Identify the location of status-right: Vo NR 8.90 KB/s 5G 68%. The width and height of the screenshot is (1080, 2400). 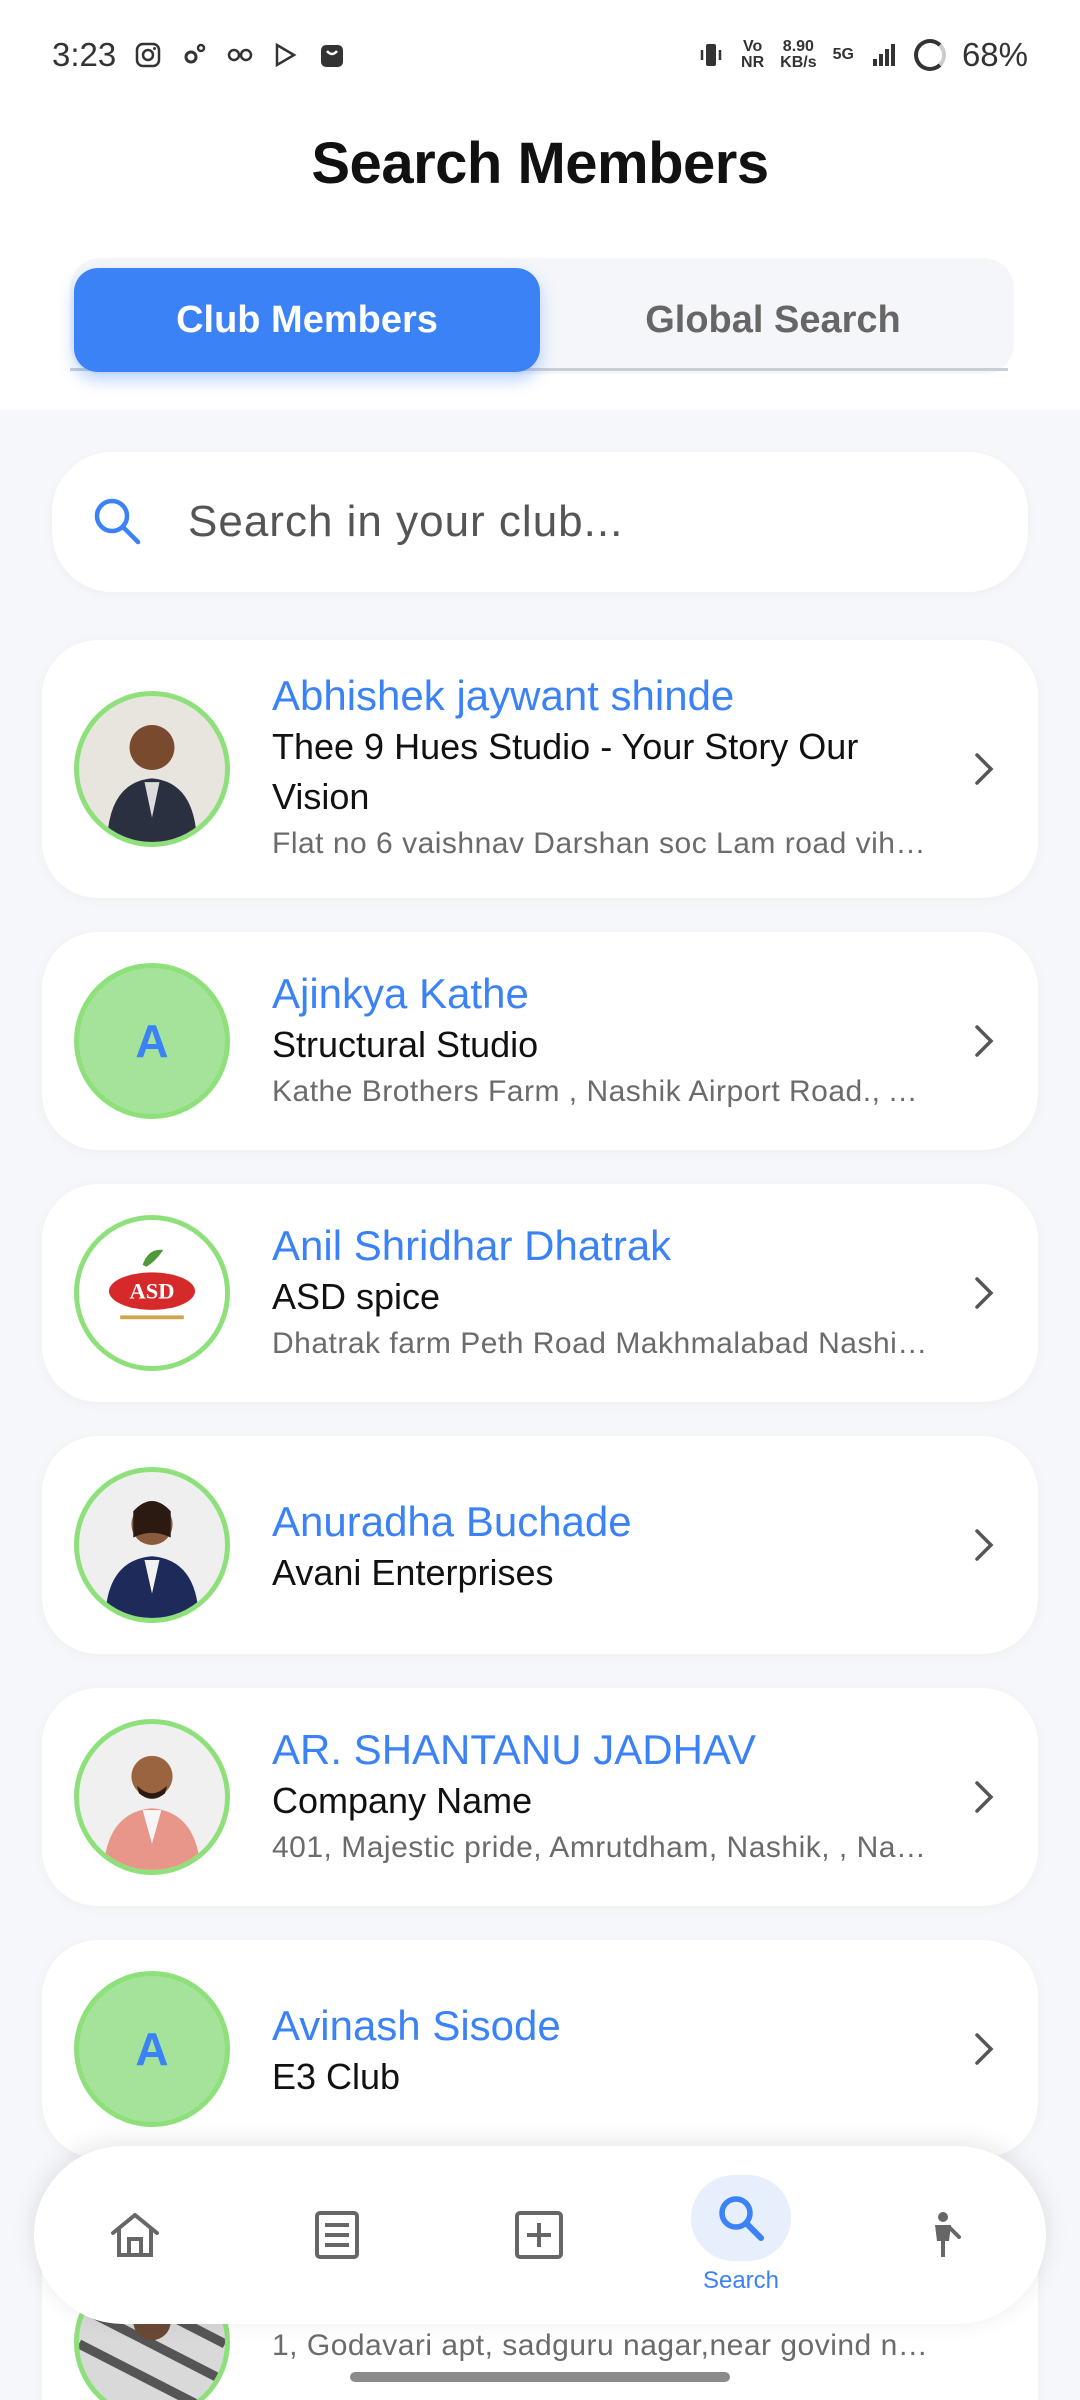
(862, 55).